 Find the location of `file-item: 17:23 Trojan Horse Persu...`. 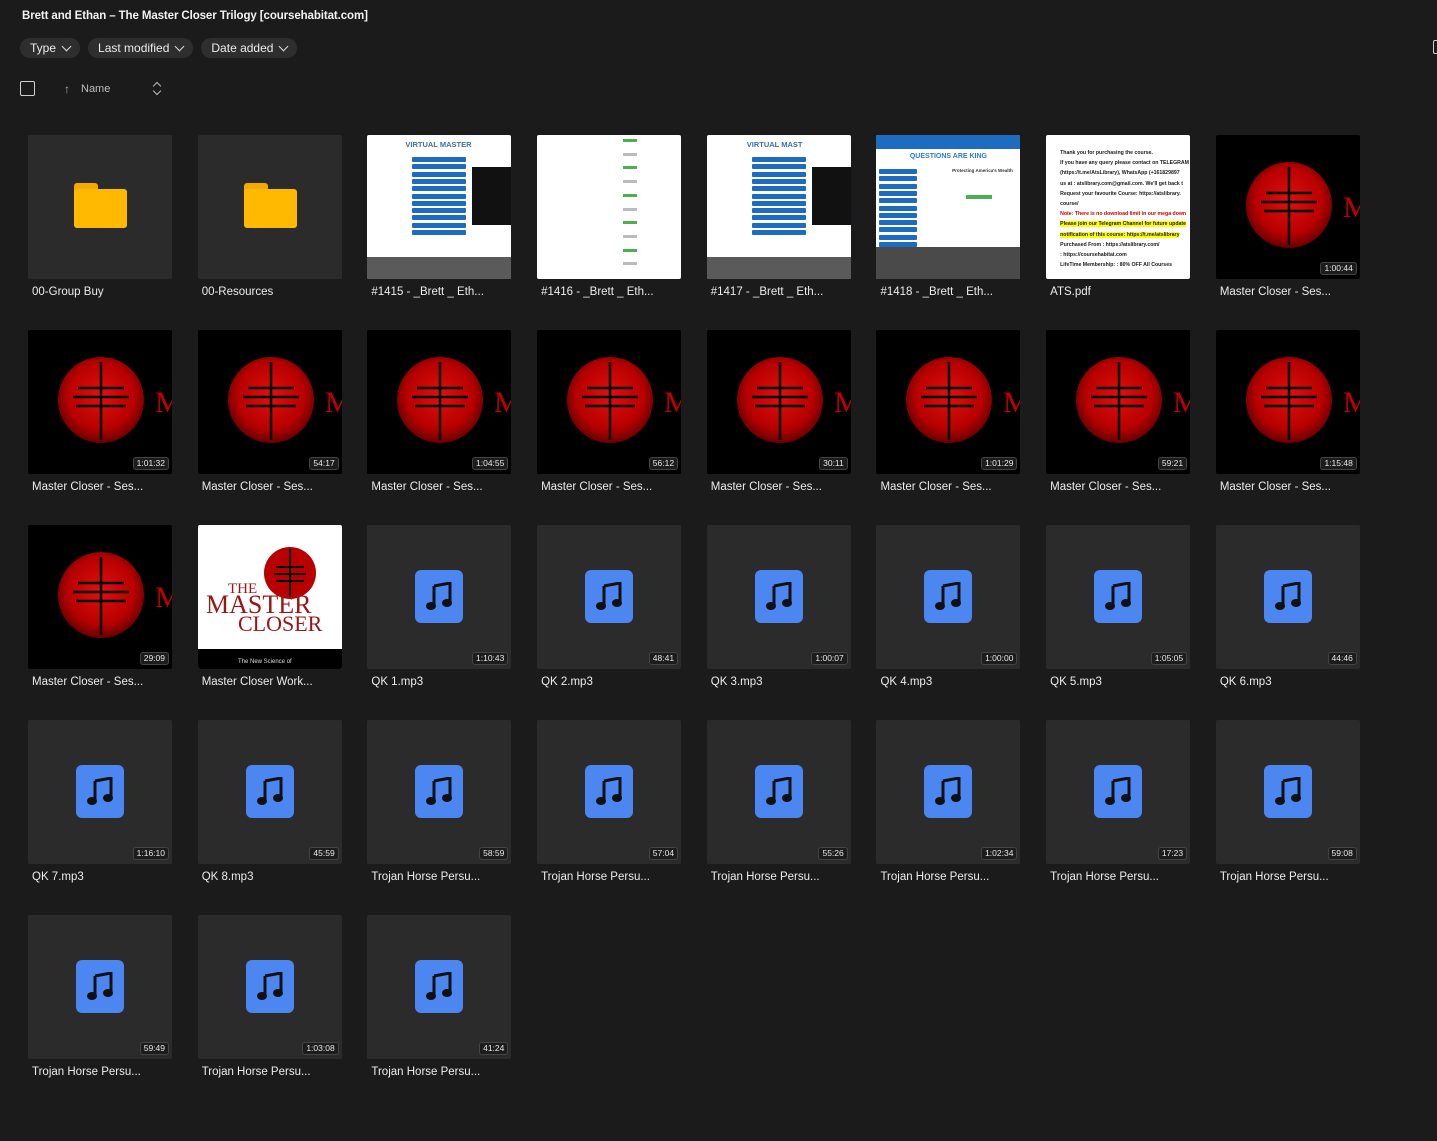

file-item: 17:23 Trojan Horse Persu... is located at coordinates (1118, 817).